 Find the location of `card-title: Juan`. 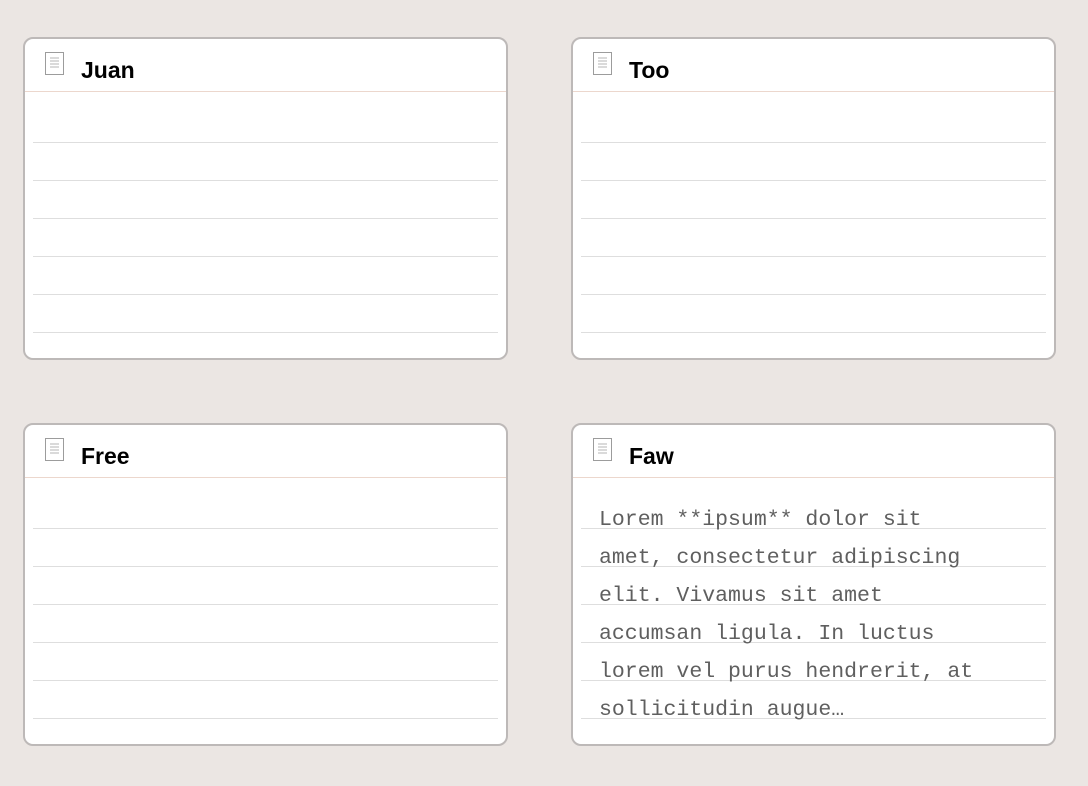

card-title: Juan is located at coordinates (108, 70).